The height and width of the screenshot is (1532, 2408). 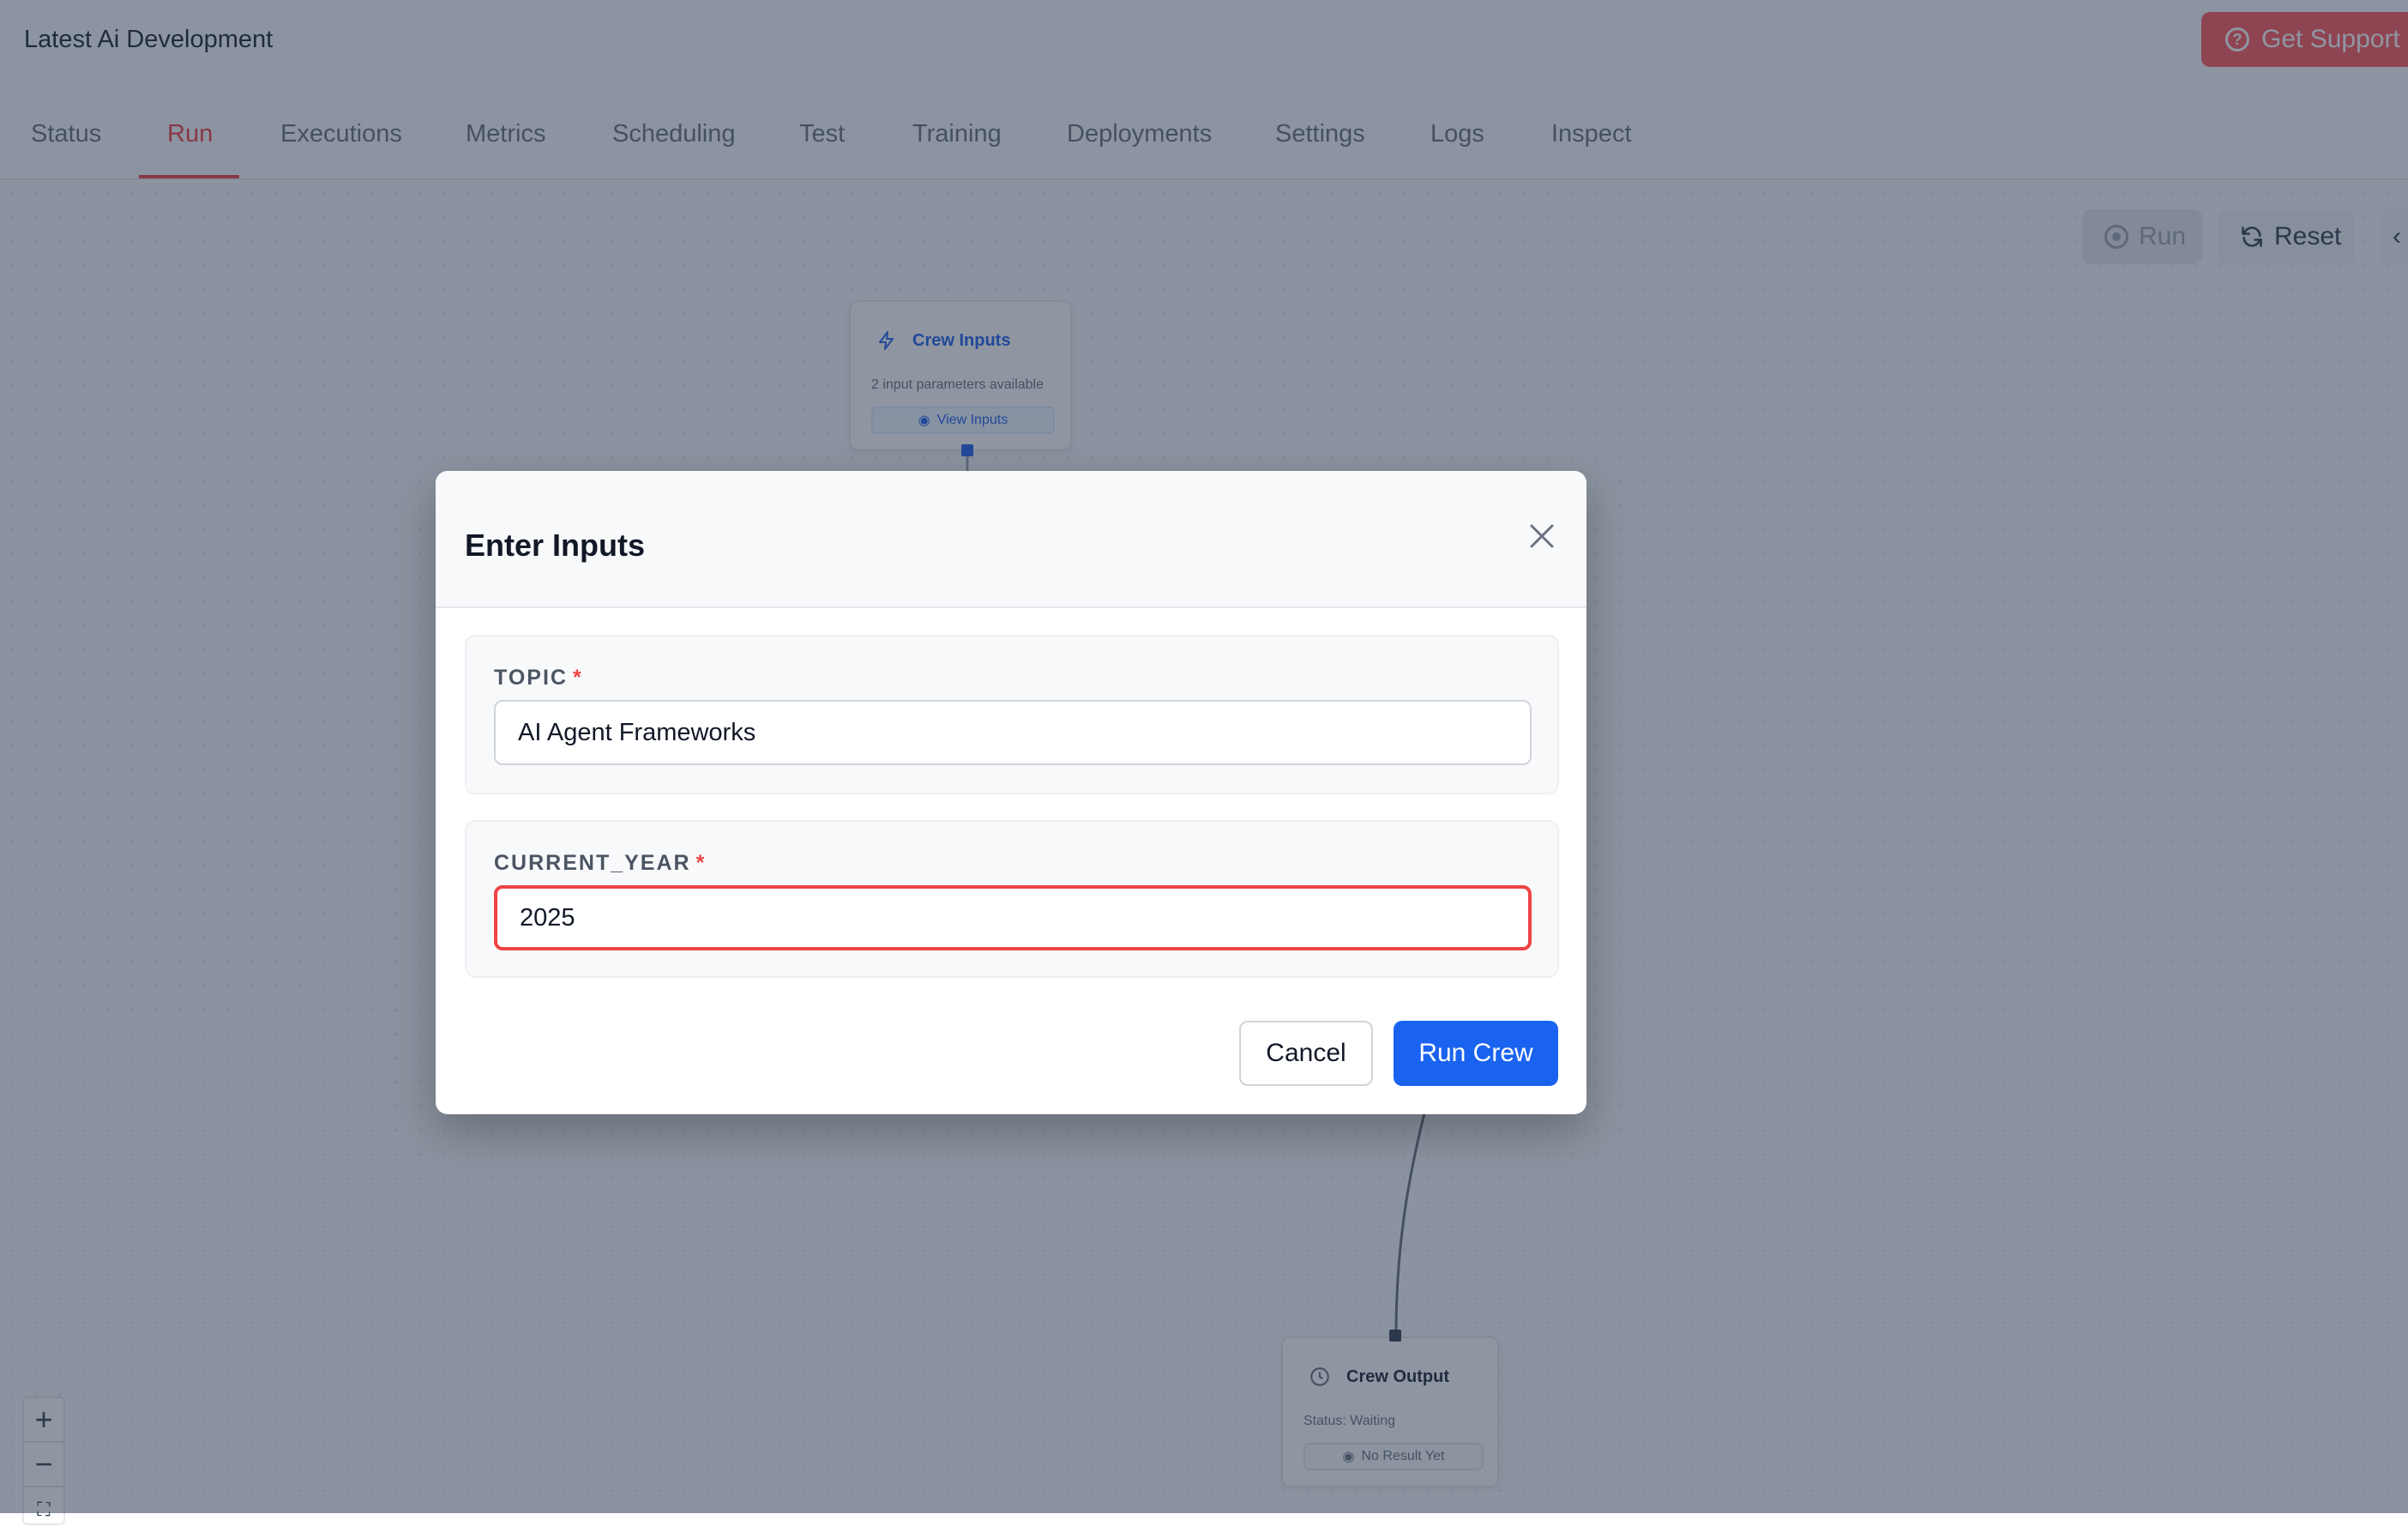 What do you see at coordinates (1541, 536) in the screenshot?
I see `close-icon` at bounding box center [1541, 536].